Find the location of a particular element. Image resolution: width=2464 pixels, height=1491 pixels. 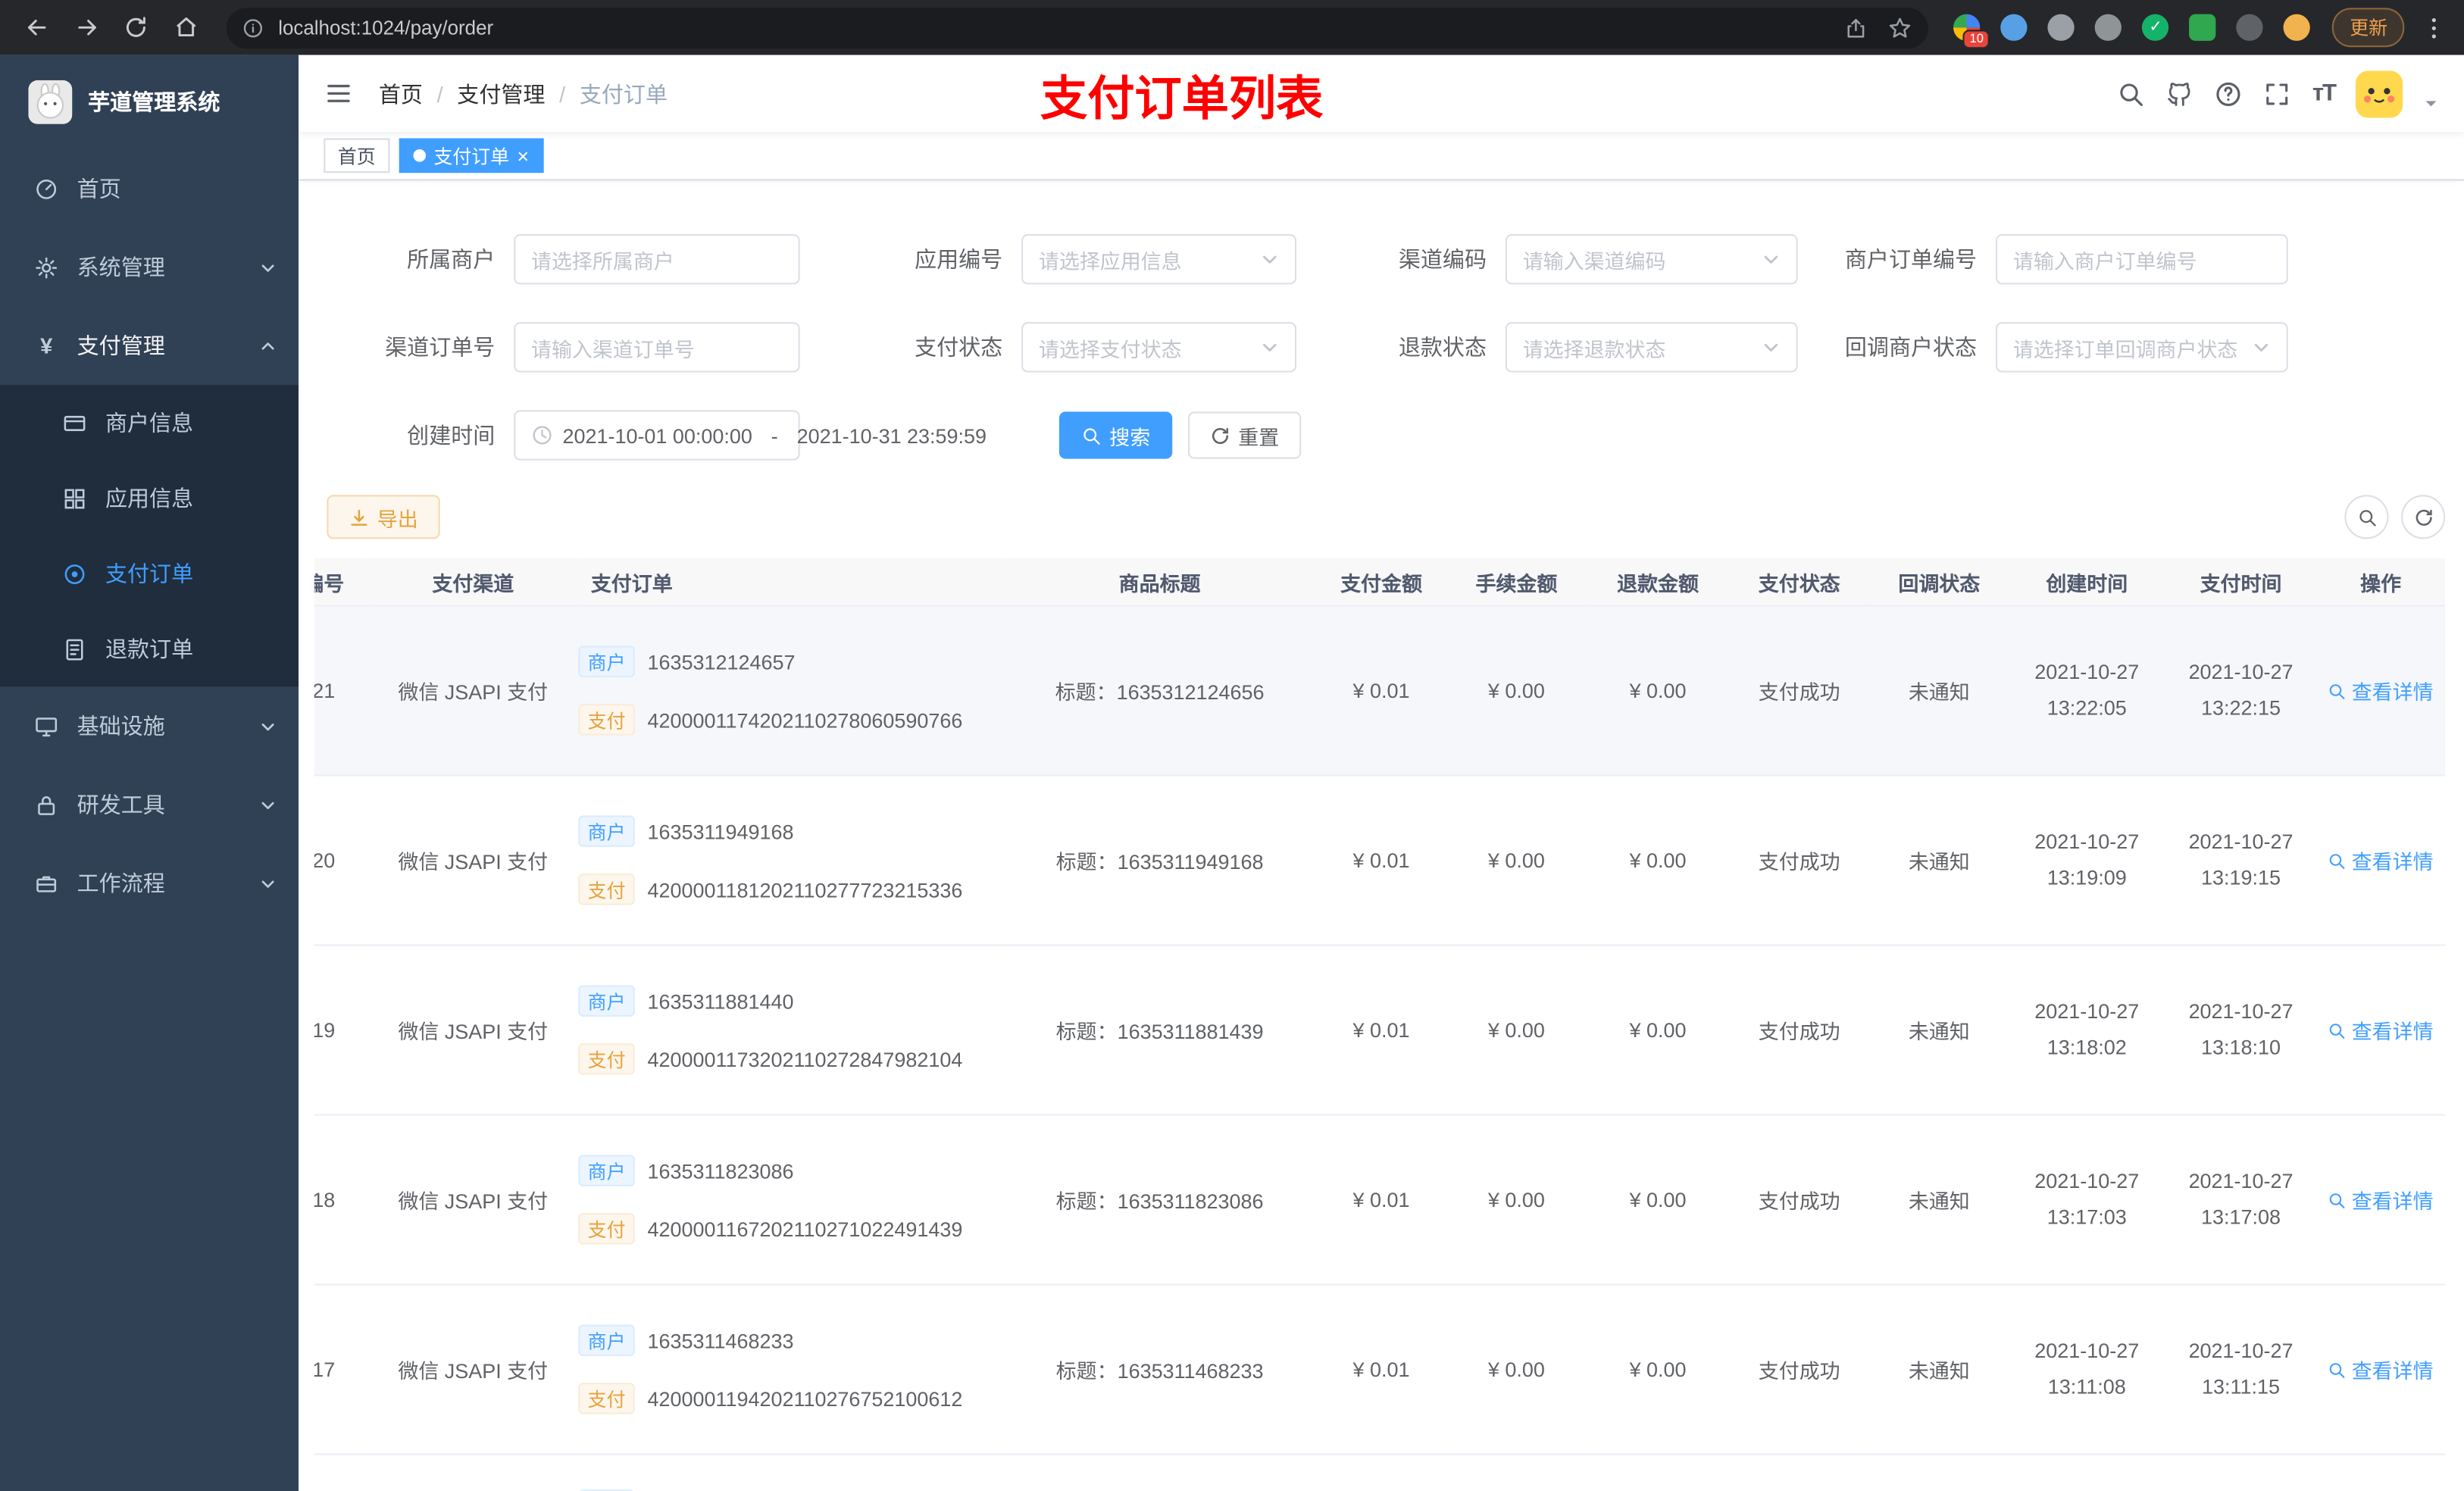

sidebar-toggle-icon is located at coordinates (338, 93).